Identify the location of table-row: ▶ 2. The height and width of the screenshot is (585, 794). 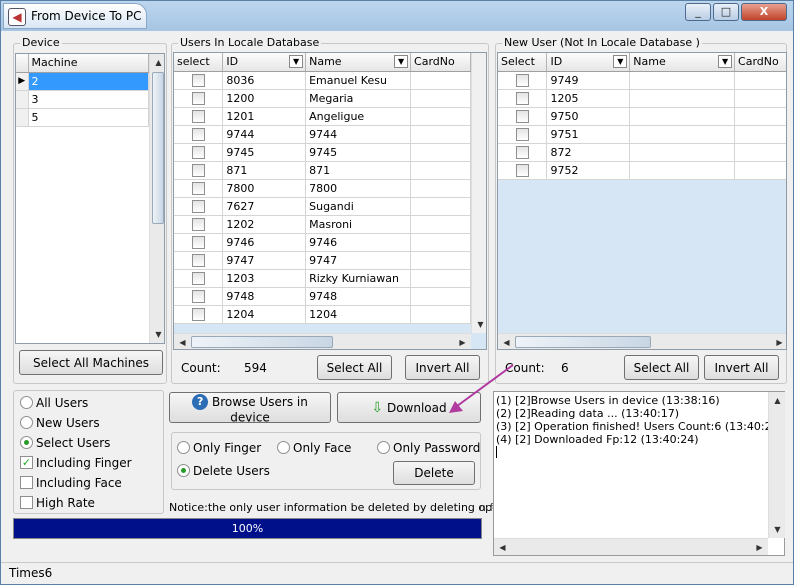
(82, 81).